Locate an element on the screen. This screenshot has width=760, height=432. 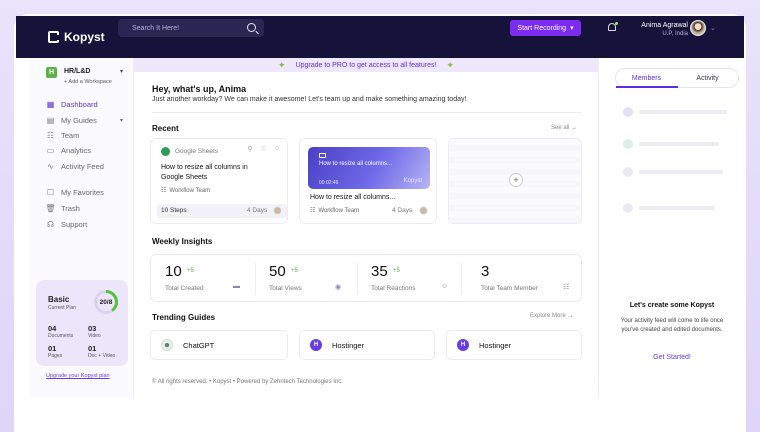
sidebar-item-analytics: ▭ Analytics is located at coordinates (68, 150).